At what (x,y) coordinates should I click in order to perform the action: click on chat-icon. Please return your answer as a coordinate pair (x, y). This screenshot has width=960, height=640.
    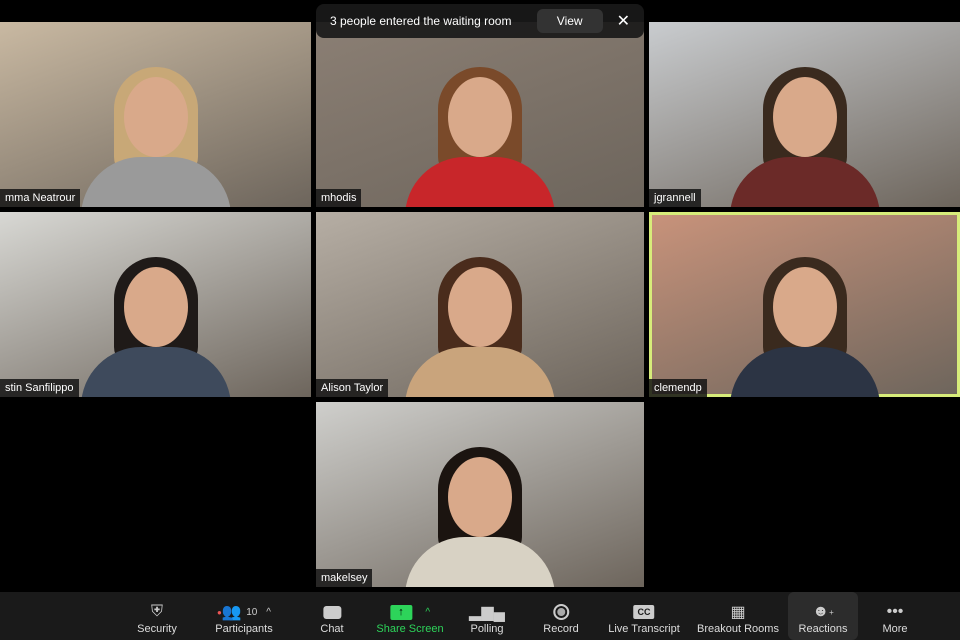
    Looking at the image, I should click on (332, 612).